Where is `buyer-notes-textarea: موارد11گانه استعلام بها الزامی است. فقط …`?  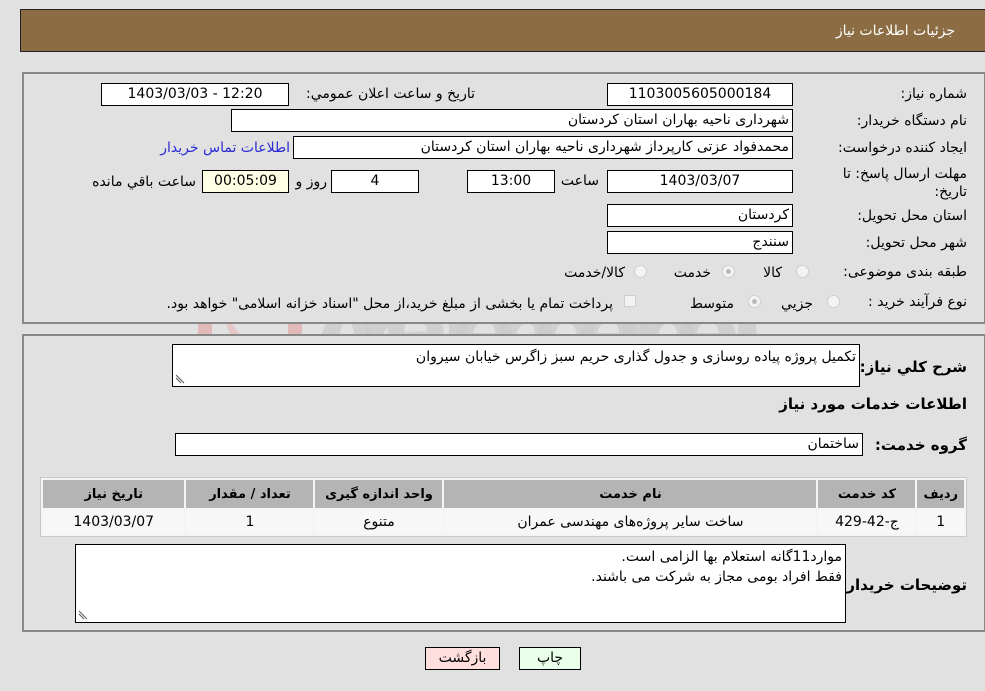 buyer-notes-textarea: موارد11گانه استعلام بها الزامی است. فقط … is located at coordinates (460, 583).